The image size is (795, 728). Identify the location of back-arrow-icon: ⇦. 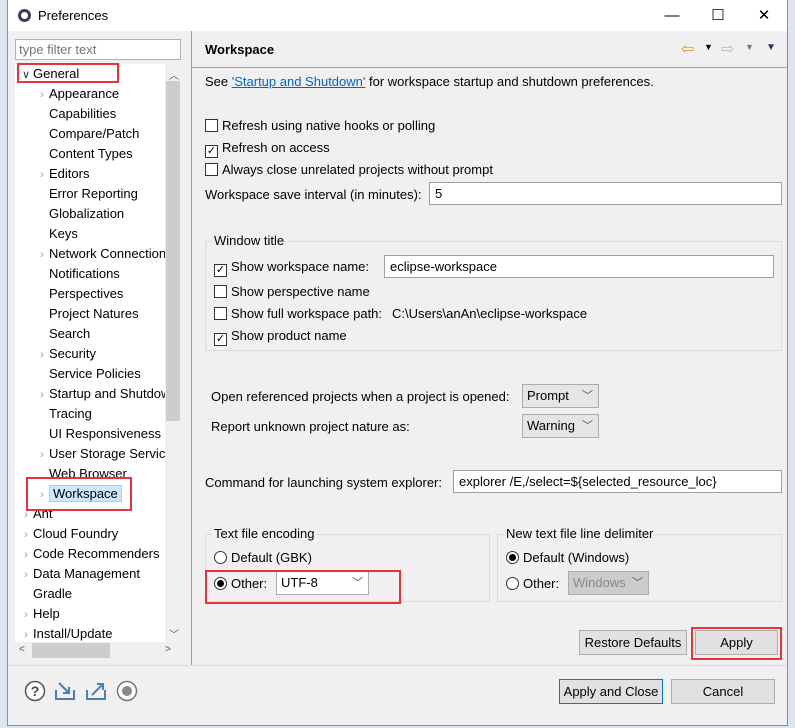
(687, 49).